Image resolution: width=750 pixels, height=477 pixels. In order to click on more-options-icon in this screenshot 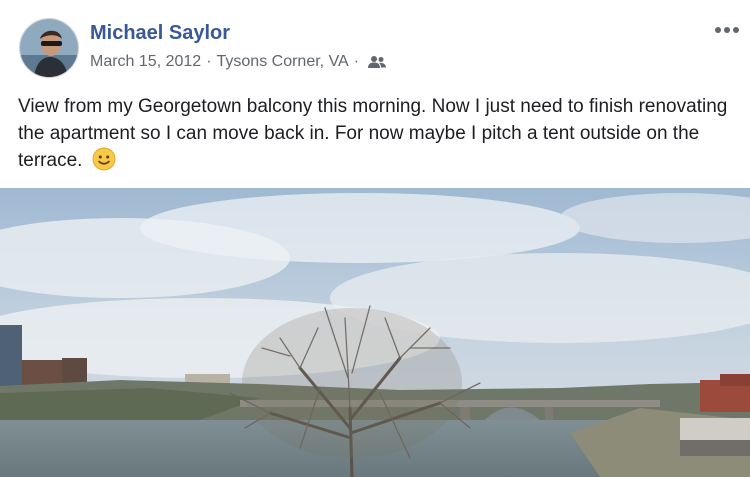, I will do `click(727, 30)`.